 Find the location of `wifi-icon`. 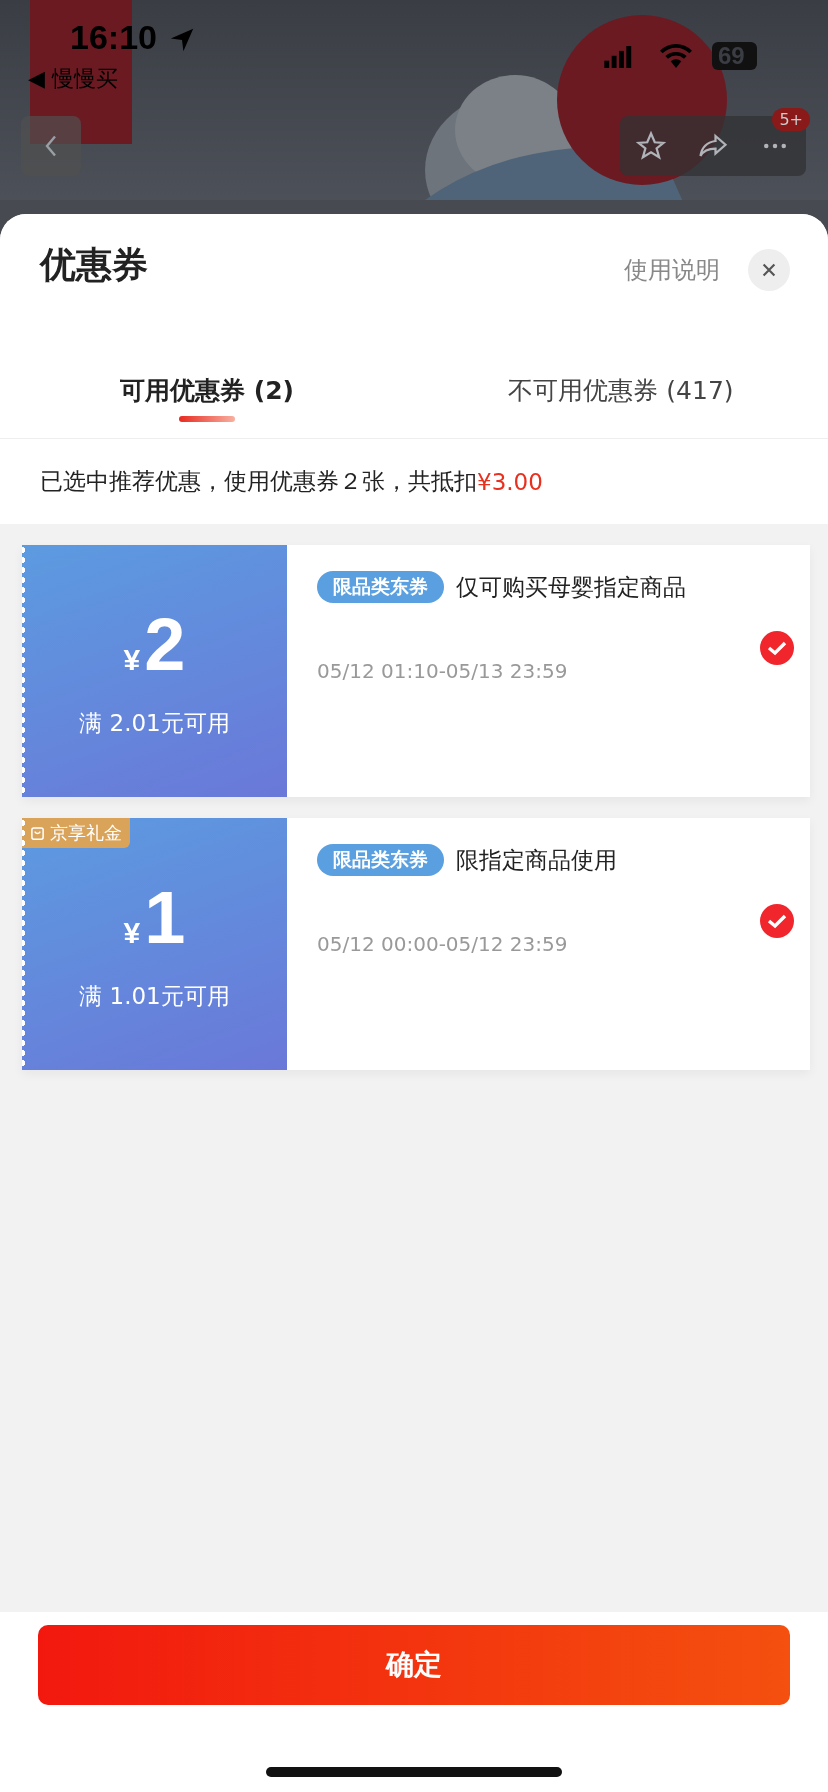

wifi-icon is located at coordinates (676, 56).